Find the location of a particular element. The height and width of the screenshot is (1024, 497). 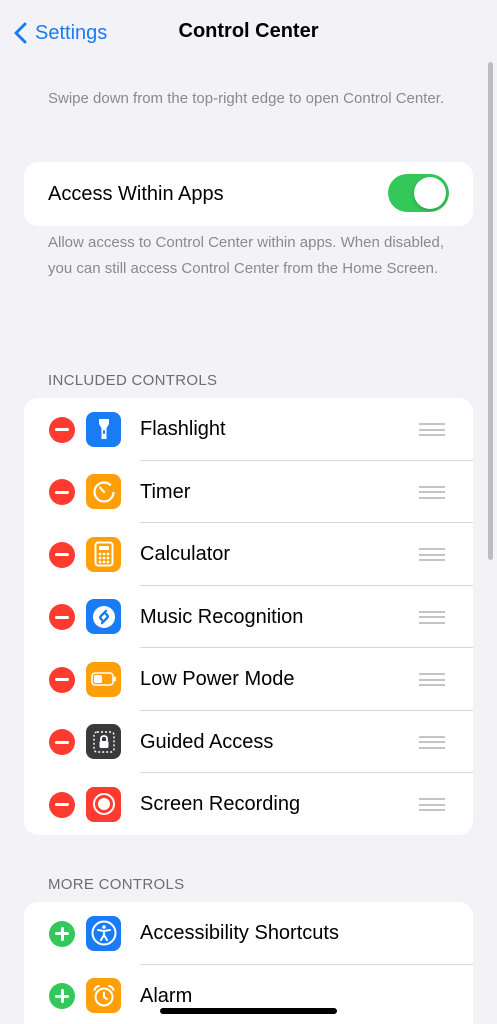

list-item-label: Timer is located at coordinates (165, 491).